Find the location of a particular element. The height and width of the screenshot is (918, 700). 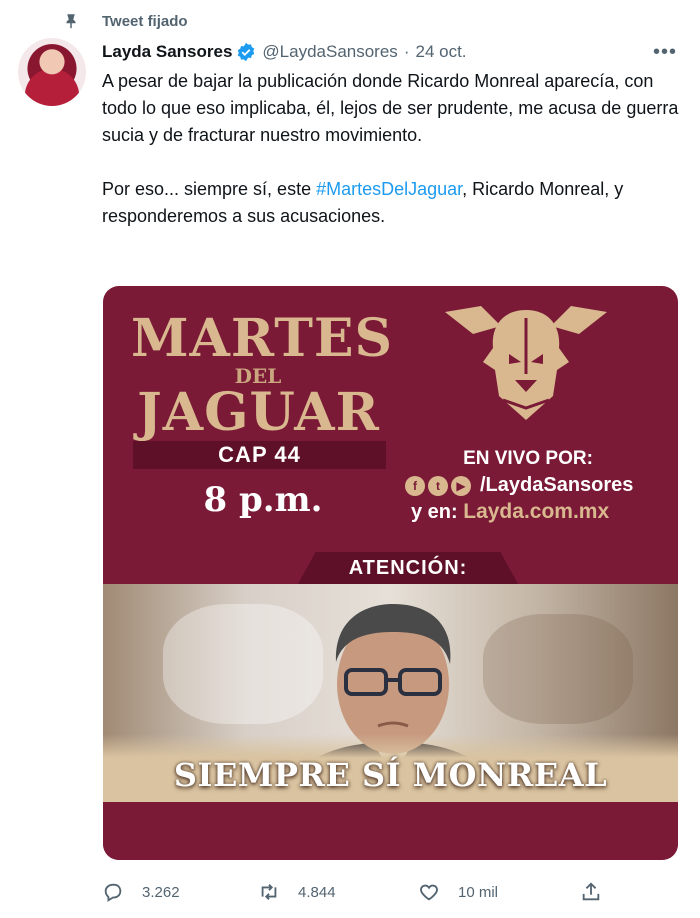

reply-button: 3.262 is located at coordinates (141, 892).